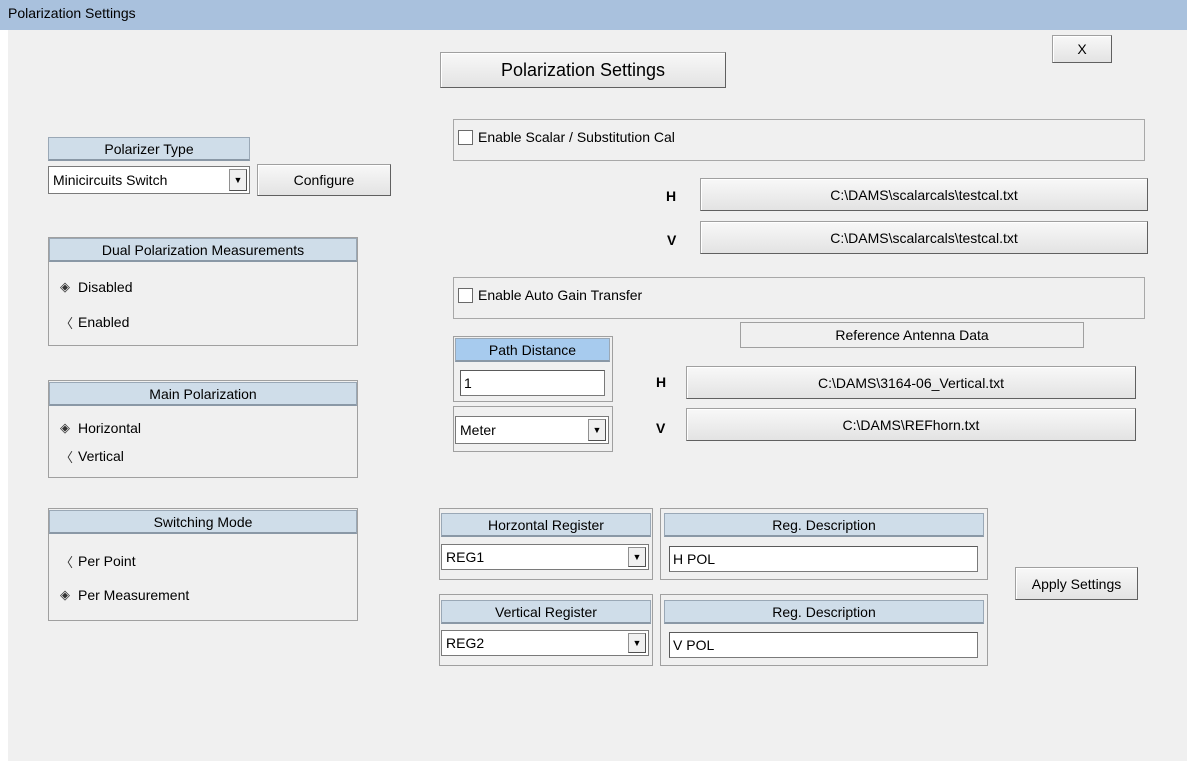  Describe the element at coordinates (824, 525) in the screenshot. I see `horizontal-desc-header: Reg. Description` at that location.